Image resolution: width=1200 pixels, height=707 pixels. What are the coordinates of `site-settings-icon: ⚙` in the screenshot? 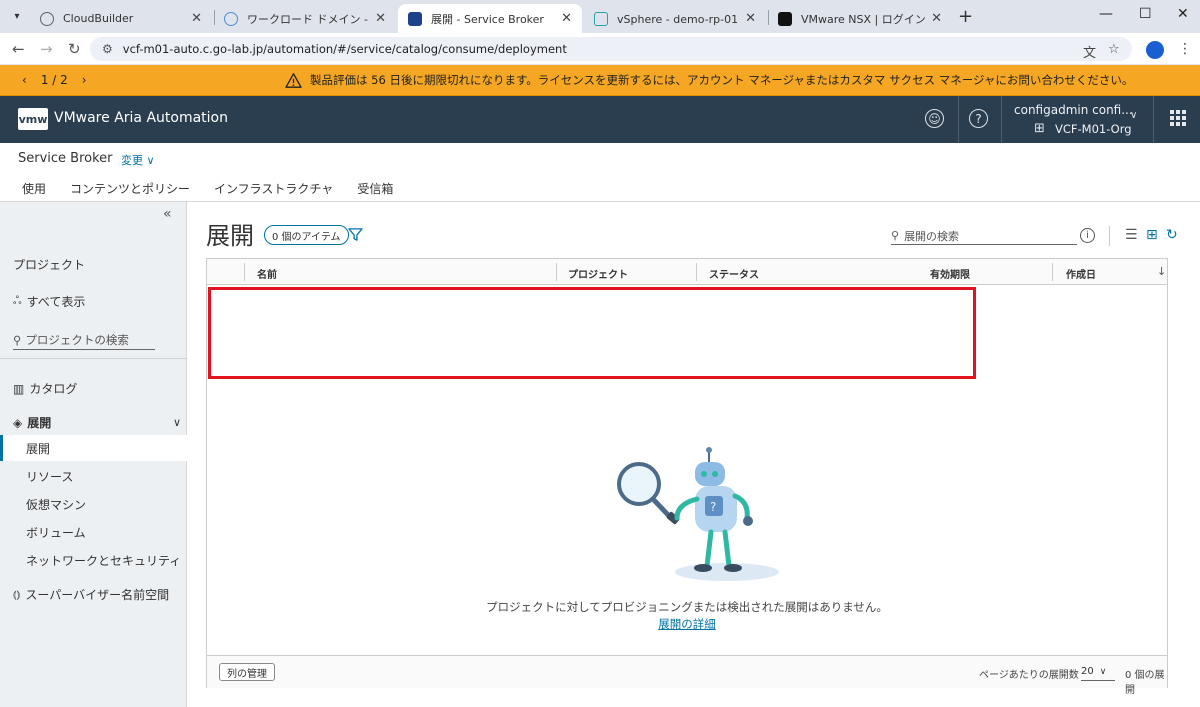 It's located at (107, 49).